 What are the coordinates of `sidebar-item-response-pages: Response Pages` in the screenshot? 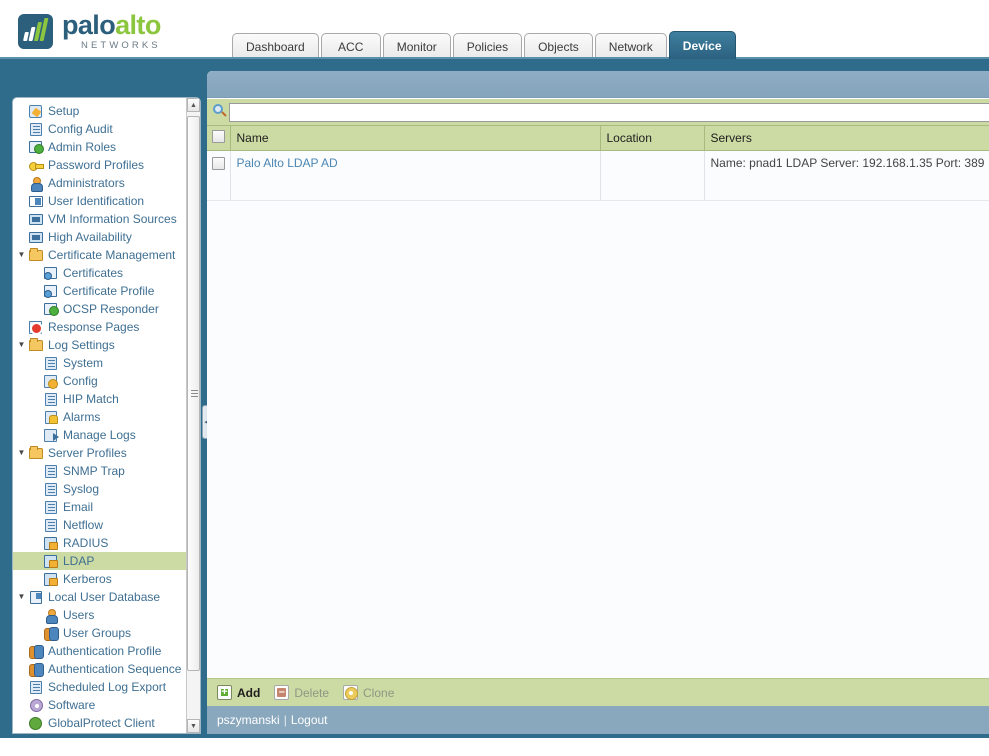 It's located at (100, 327).